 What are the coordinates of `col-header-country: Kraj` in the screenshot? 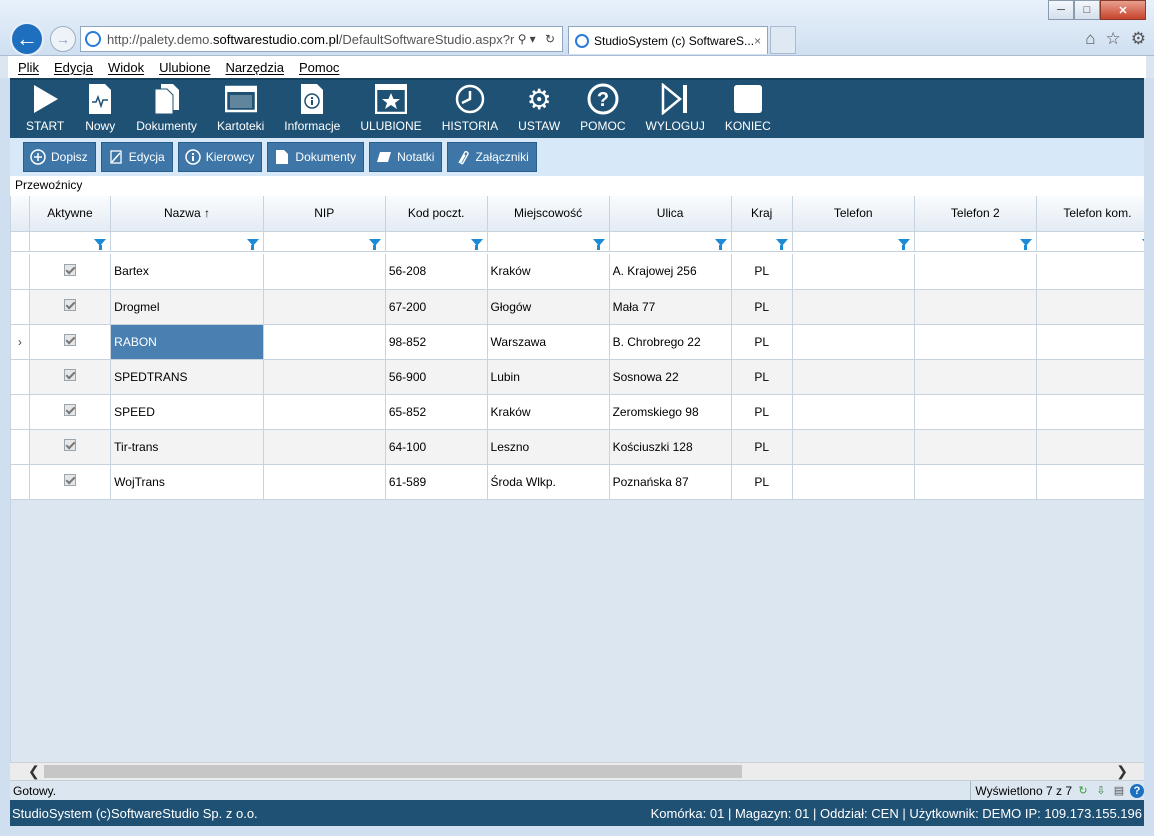 It's located at (762, 214).